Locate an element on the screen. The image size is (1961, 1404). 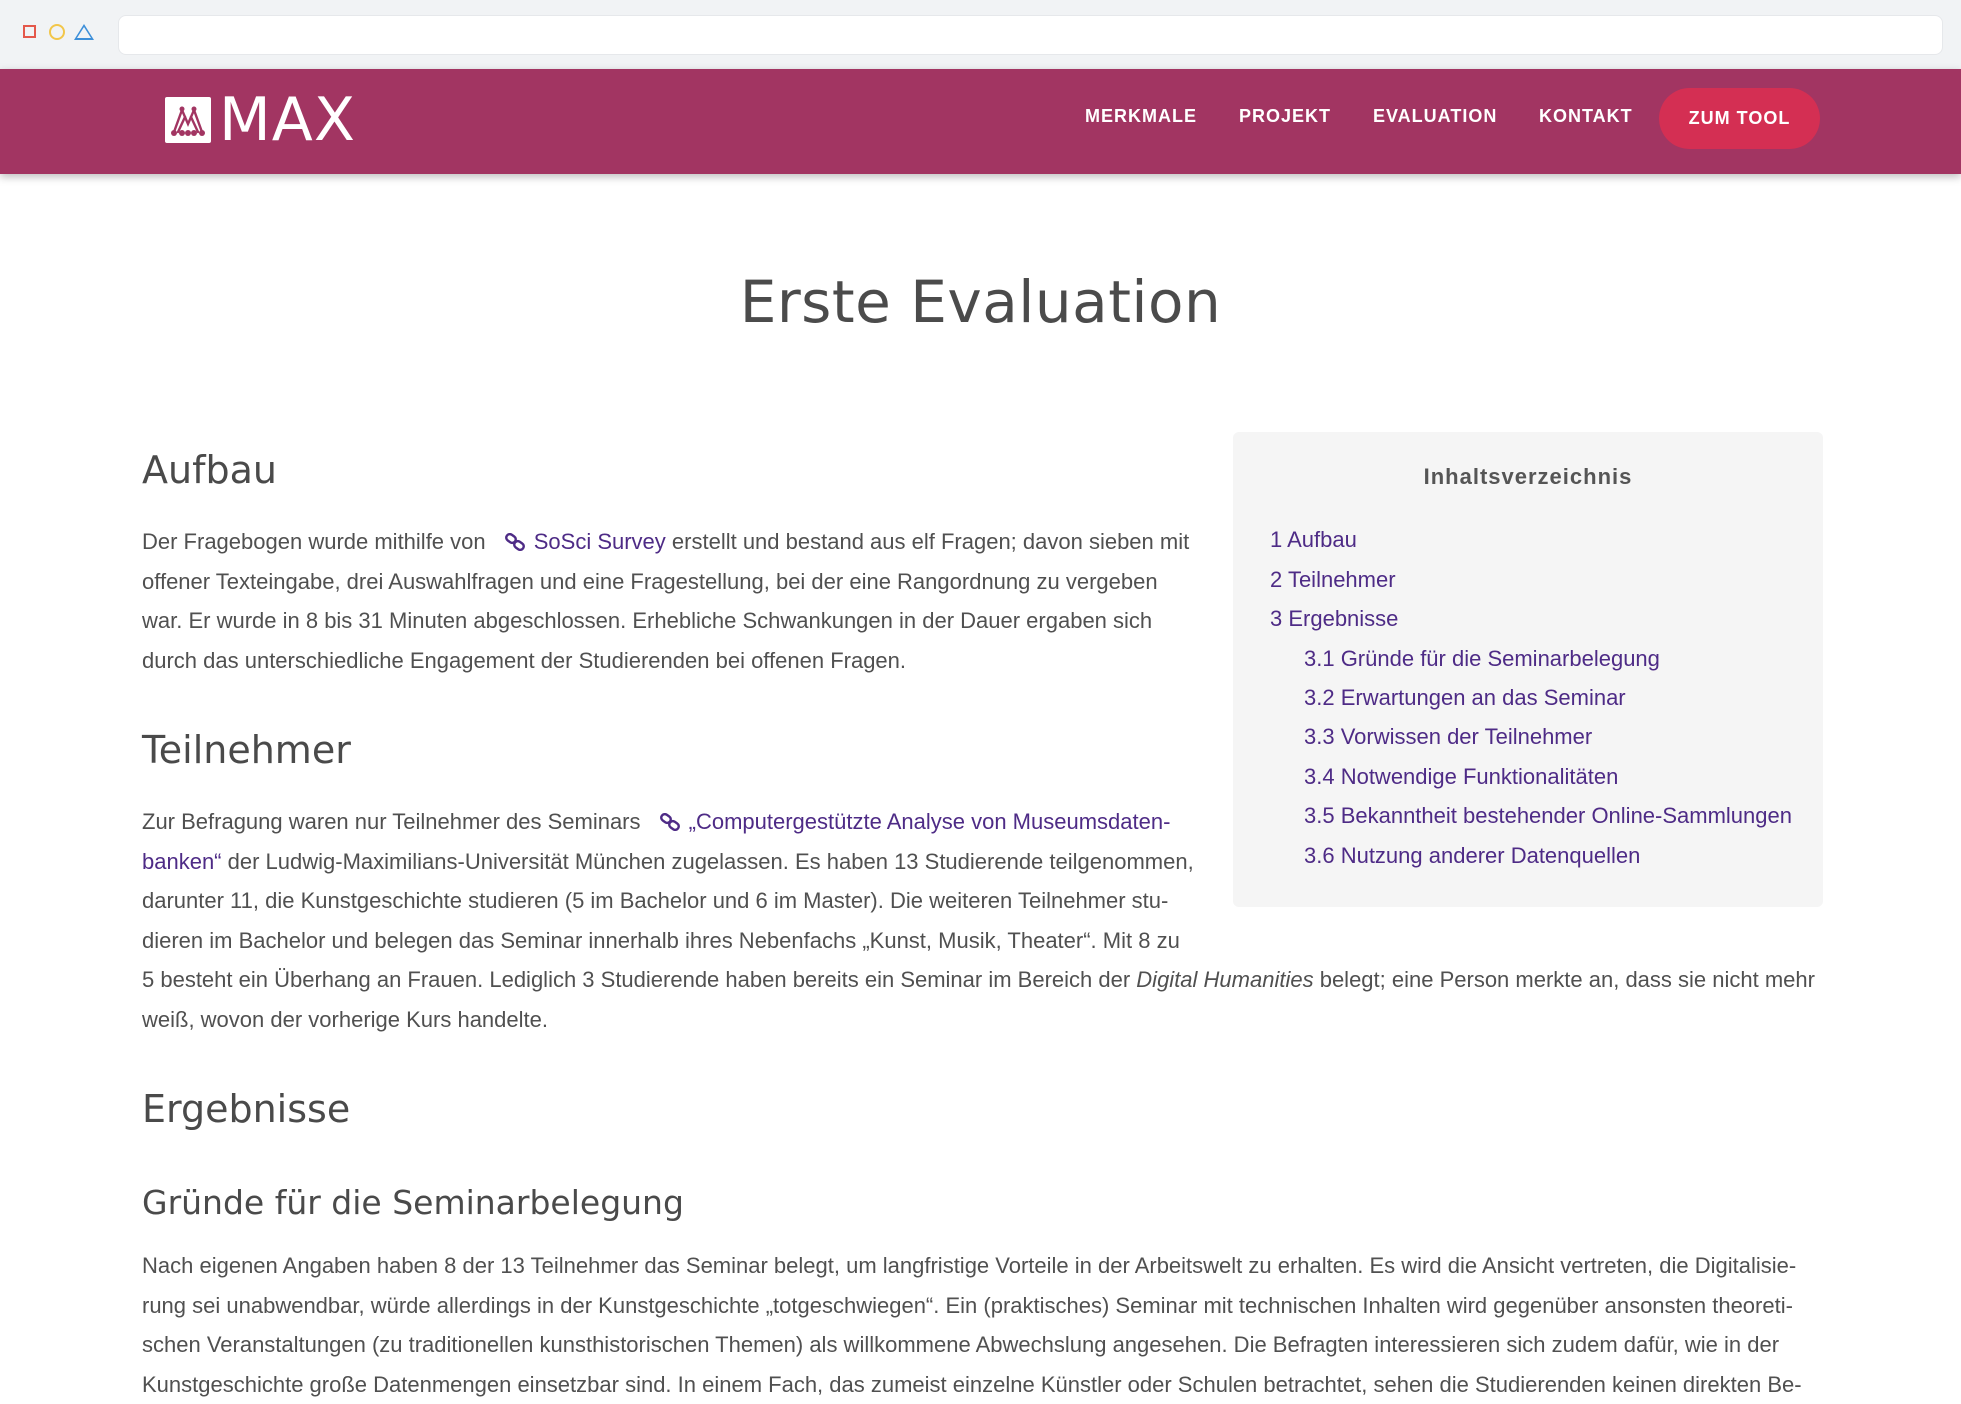
seminar-link-continued: banken“ is located at coordinates (182, 861).